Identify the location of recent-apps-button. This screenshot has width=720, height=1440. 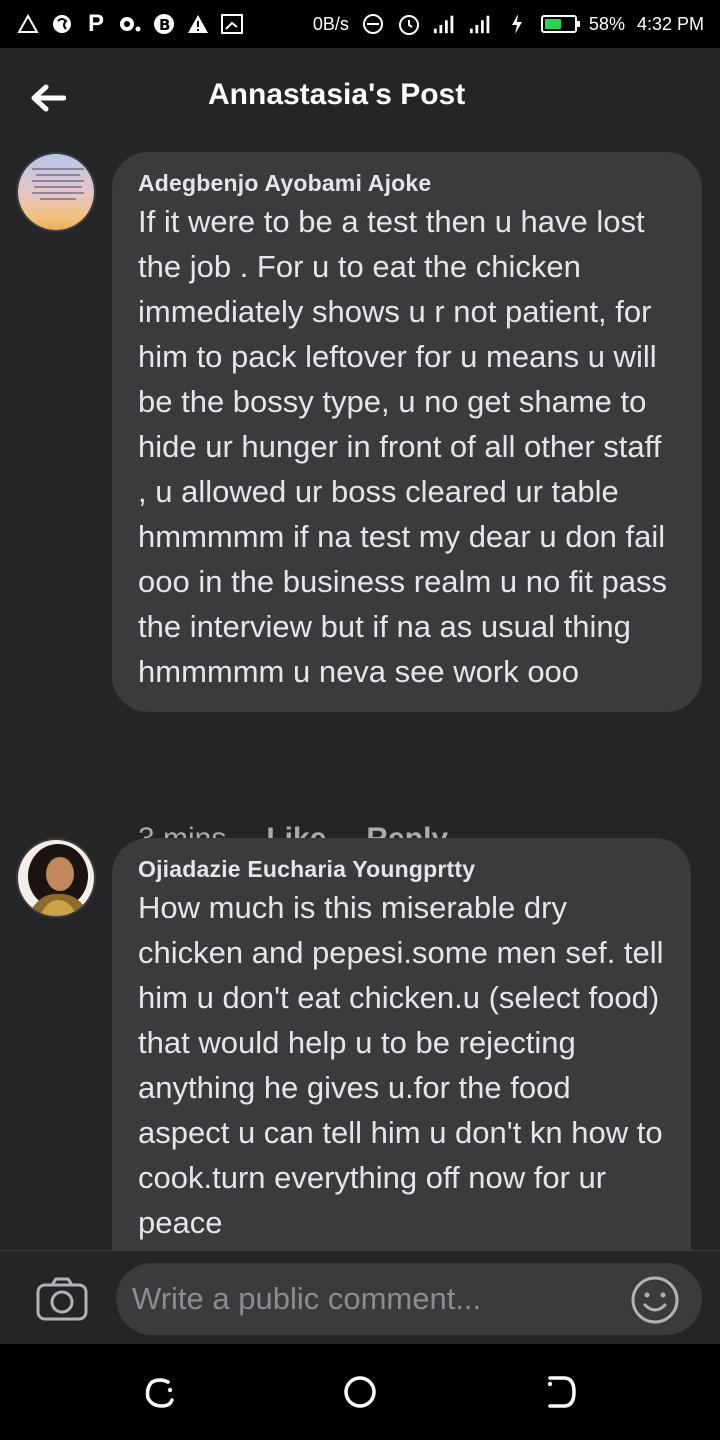
(160, 1392).